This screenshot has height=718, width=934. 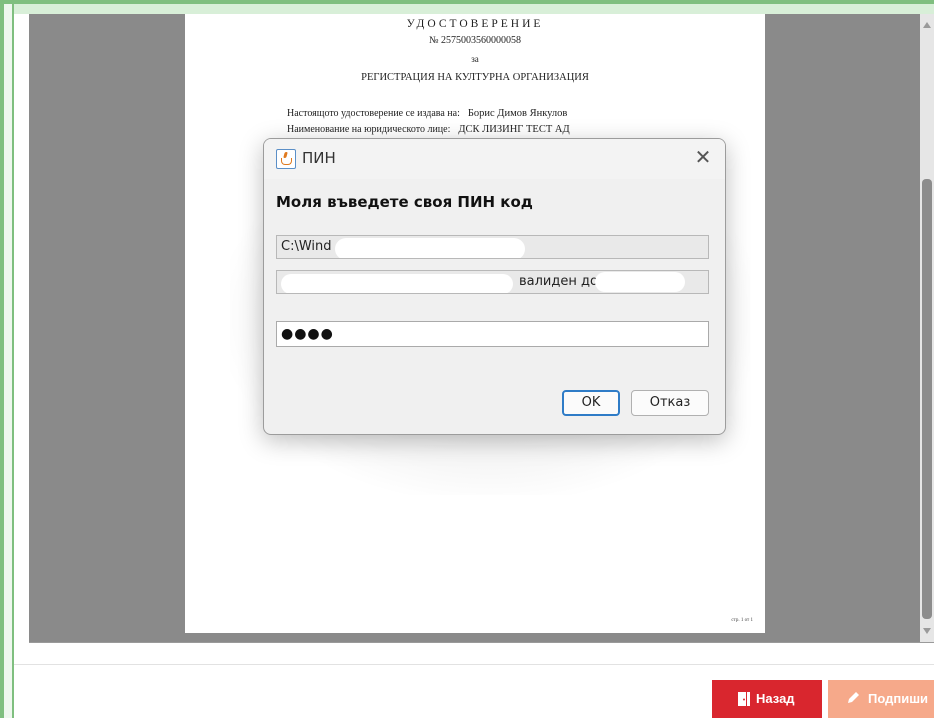 What do you see at coordinates (373, 113) in the screenshot?
I see `issued-to-label: Настоящото удостоверение се издава на:` at bounding box center [373, 113].